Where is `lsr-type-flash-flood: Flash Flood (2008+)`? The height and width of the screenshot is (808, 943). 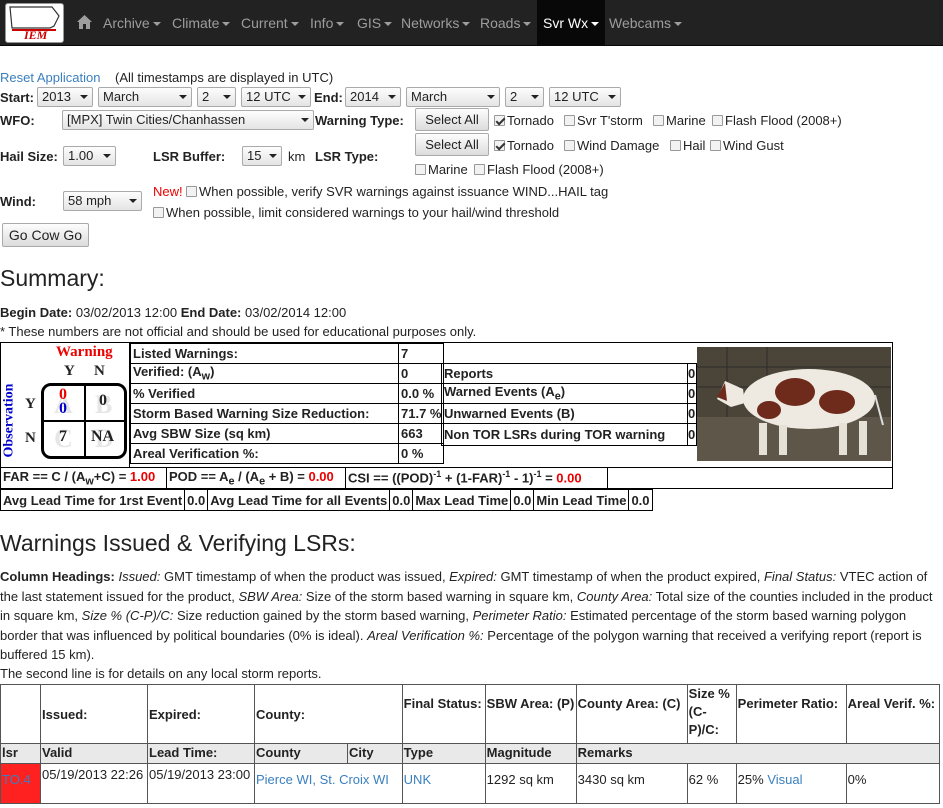
lsr-type-flash-flood: Flash Flood (2008+) is located at coordinates (539, 169).